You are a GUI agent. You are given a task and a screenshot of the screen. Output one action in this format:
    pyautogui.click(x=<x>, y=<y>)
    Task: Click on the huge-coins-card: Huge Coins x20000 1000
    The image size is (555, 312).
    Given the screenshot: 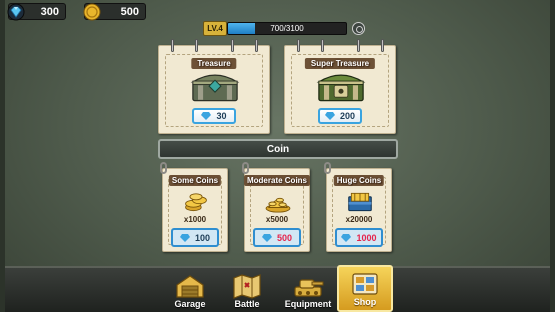 What is the action you would take?
    pyautogui.click(x=358, y=207)
    